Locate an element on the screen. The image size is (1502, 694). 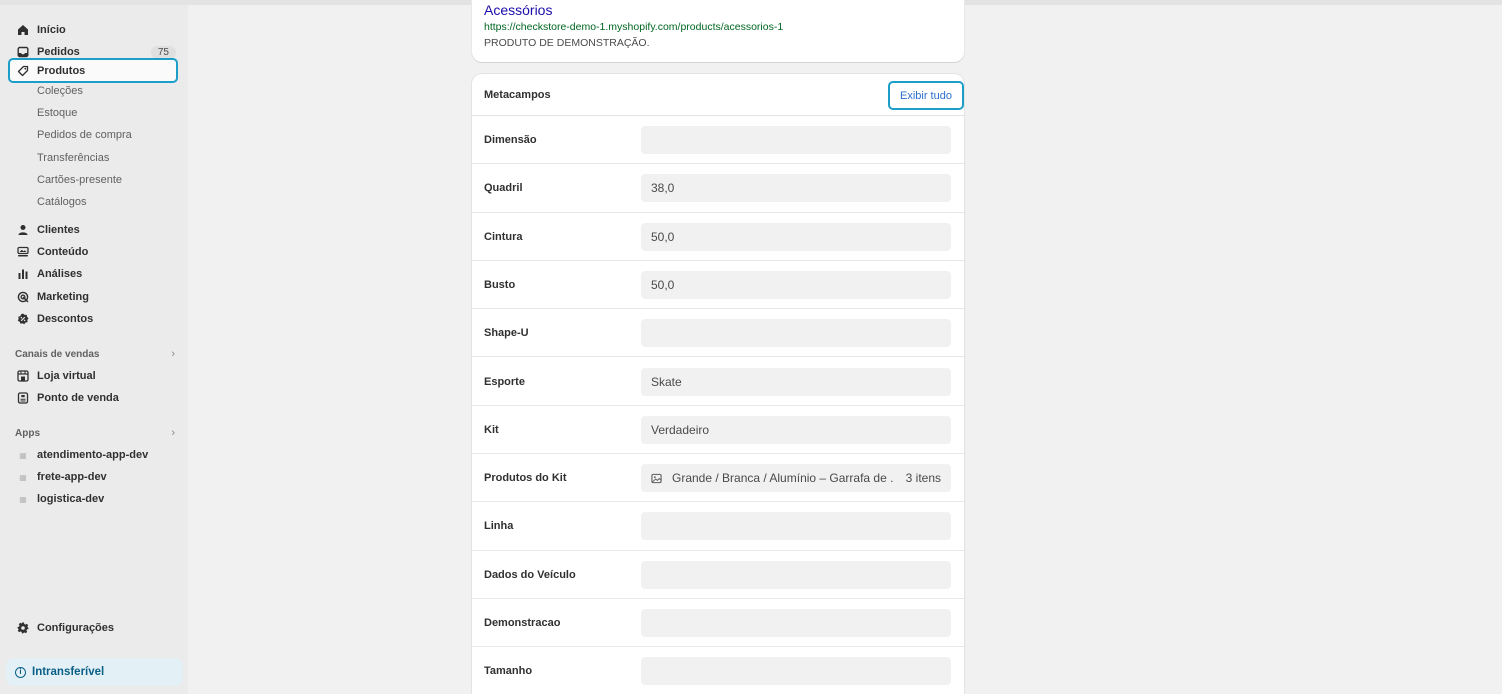
sidebar-subitem-colecoes: Coleções is located at coordinates (60, 91).